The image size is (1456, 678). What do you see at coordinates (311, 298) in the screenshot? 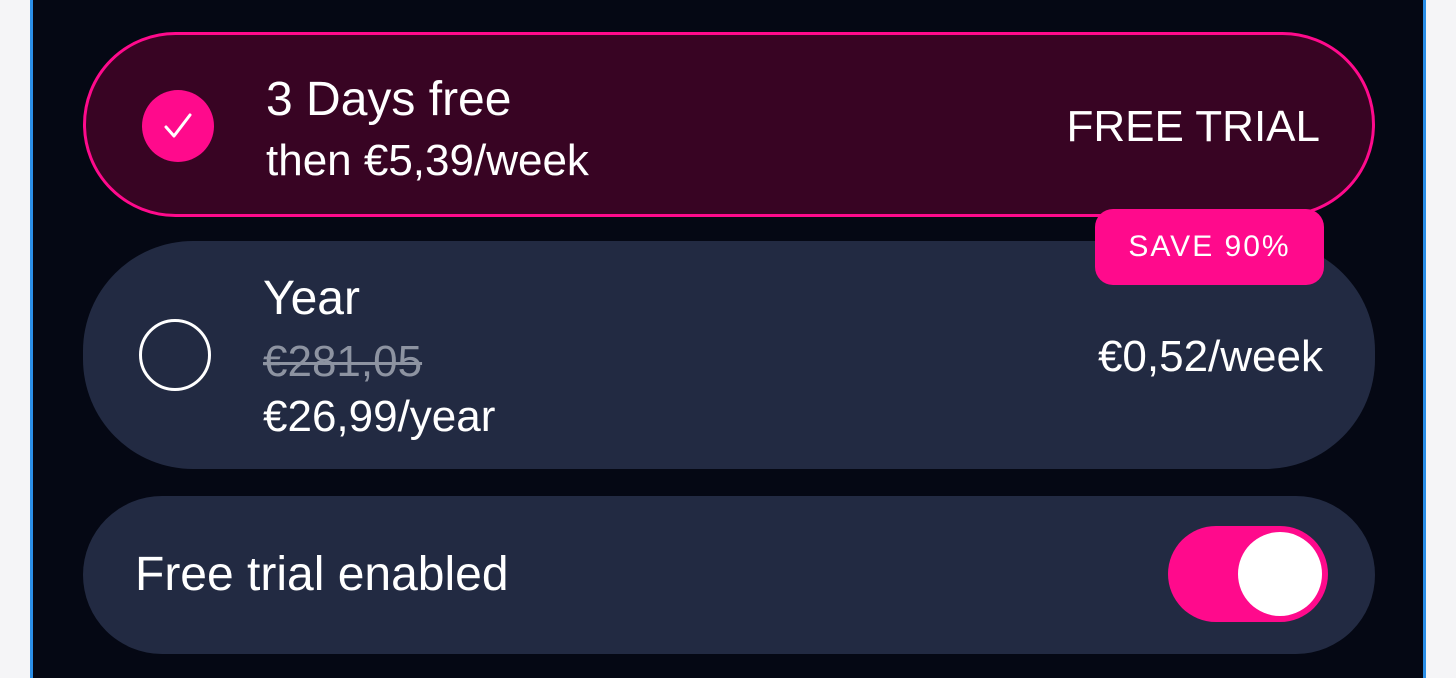
I see `plan-title: Year` at bounding box center [311, 298].